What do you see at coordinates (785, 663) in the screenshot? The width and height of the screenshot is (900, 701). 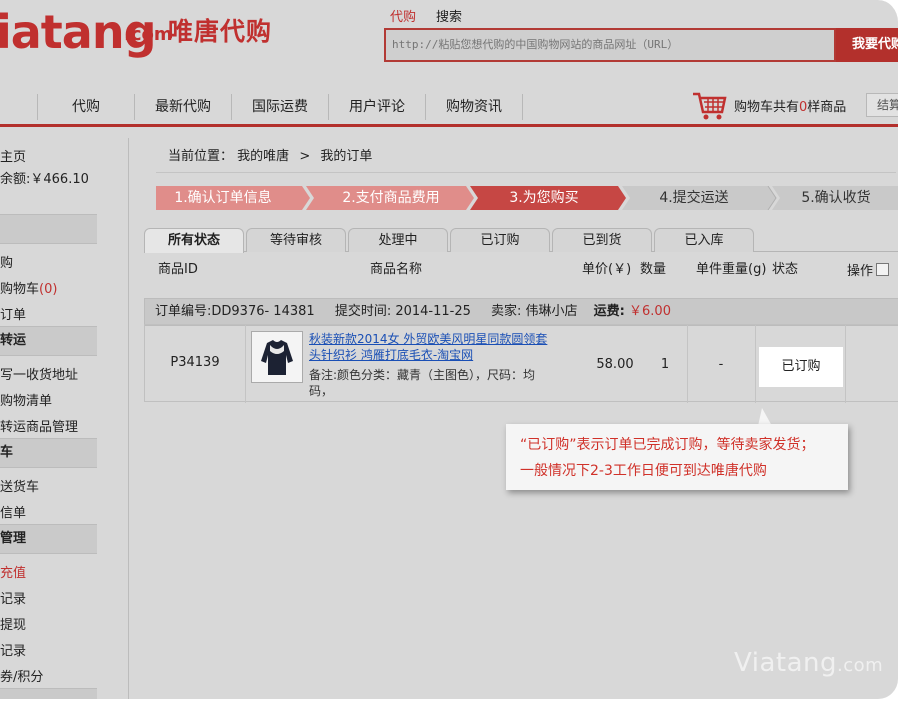 I see `watermark-main: Viatang` at bounding box center [785, 663].